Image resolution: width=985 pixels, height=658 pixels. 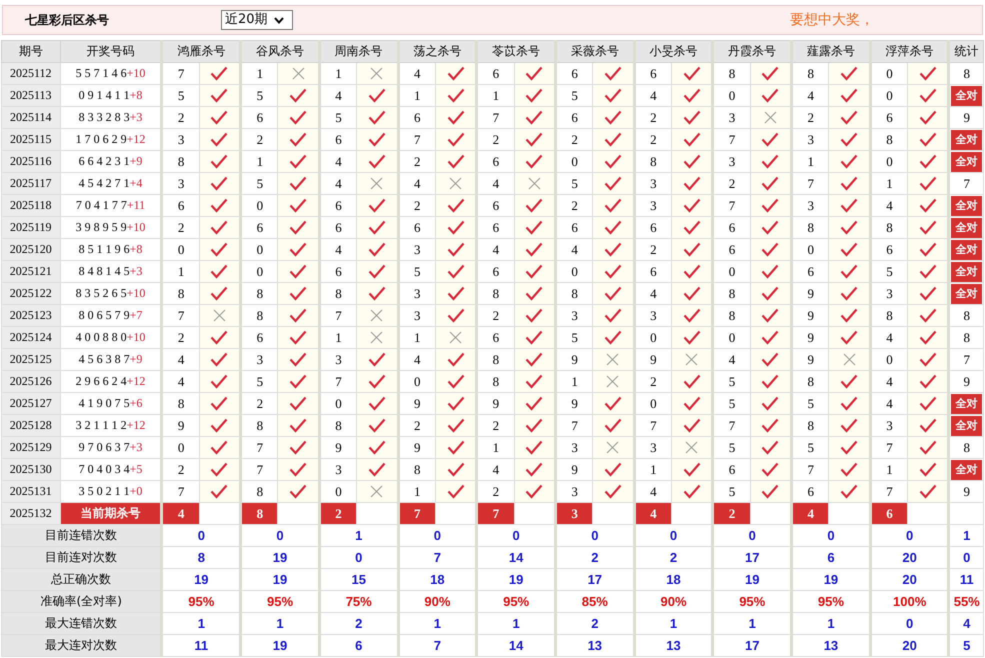 I want to click on summary-value: 14, so click(x=516, y=645).